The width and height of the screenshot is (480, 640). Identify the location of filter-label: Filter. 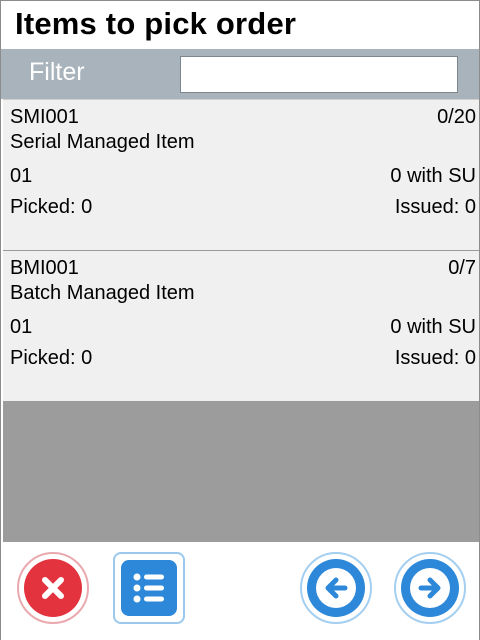
(57, 72).